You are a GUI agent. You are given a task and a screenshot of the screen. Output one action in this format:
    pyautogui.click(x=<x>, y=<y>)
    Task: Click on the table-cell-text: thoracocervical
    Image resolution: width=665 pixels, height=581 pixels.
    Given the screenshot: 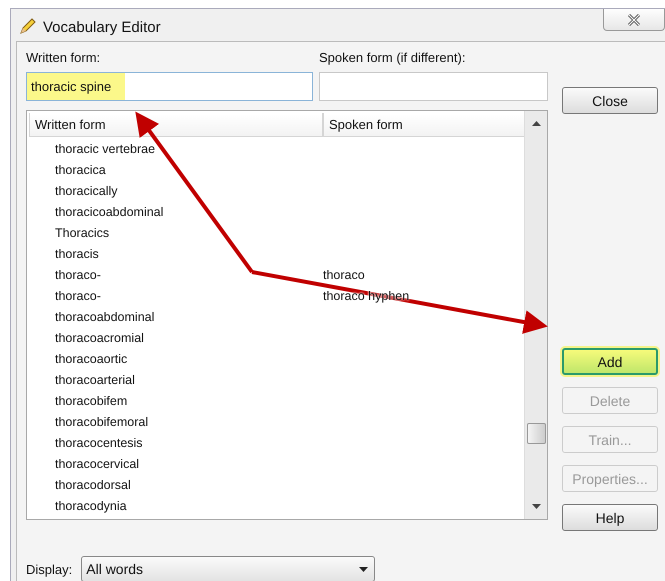 What is the action you would take?
    pyautogui.click(x=97, y=463)
    